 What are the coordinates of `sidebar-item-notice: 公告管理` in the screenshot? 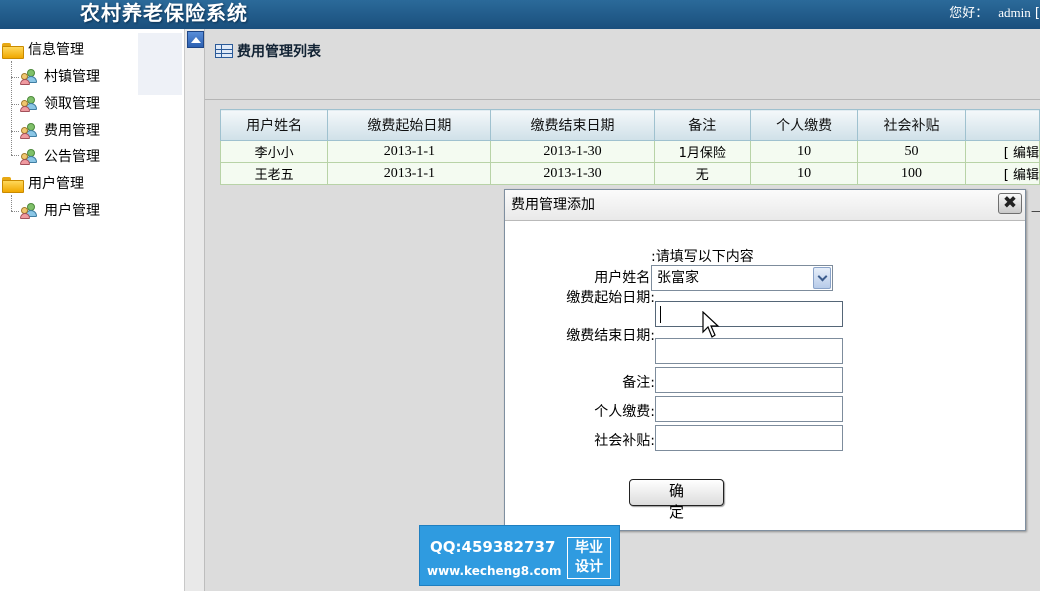 It's located at (60, 157).